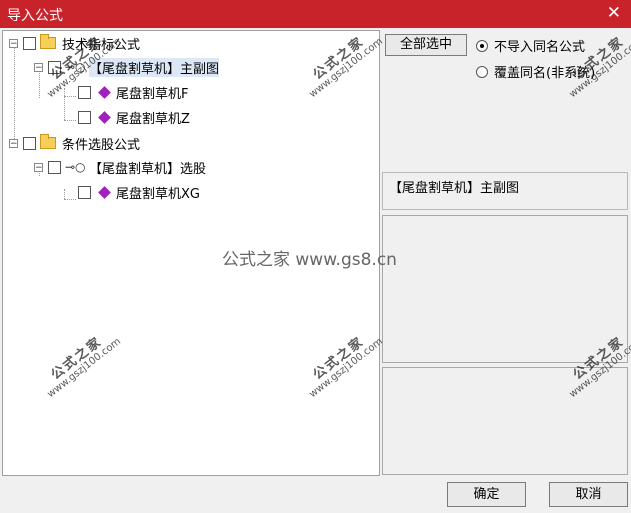 The width and height of the screenshot is (631, 513). What do you see at coordinates (505, 289) in the screenshot?
I see `description-box` at bounding box center [505, 289].